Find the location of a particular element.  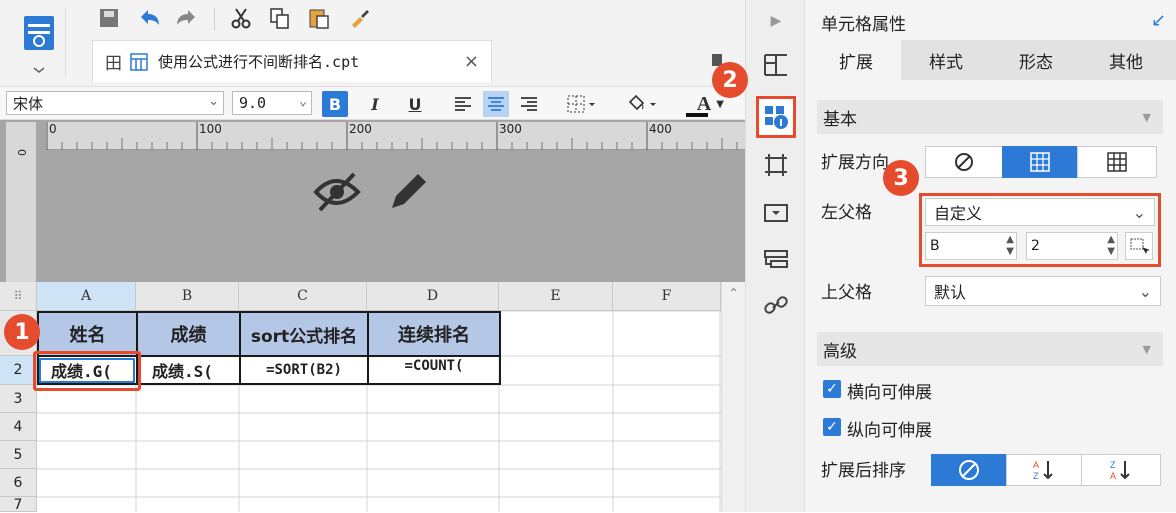

ruler-tick-label: 100 is located at coordinates (210, 129).